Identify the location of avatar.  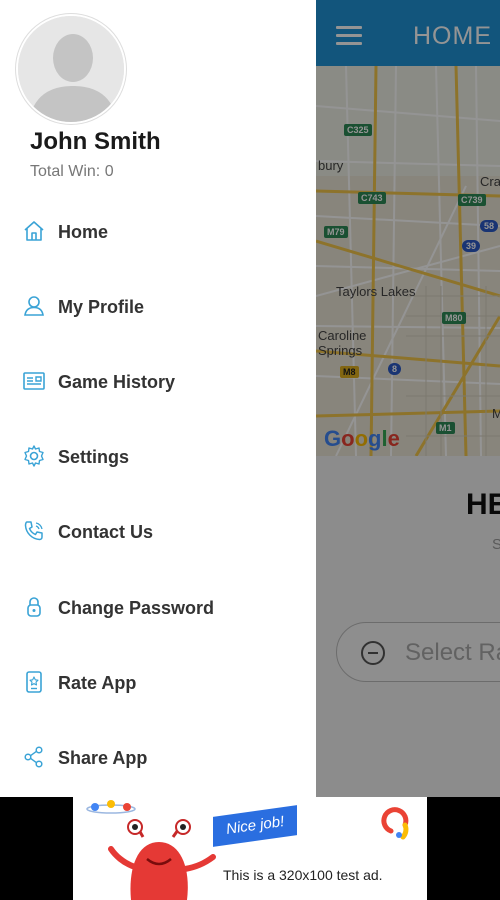
(71, 69).